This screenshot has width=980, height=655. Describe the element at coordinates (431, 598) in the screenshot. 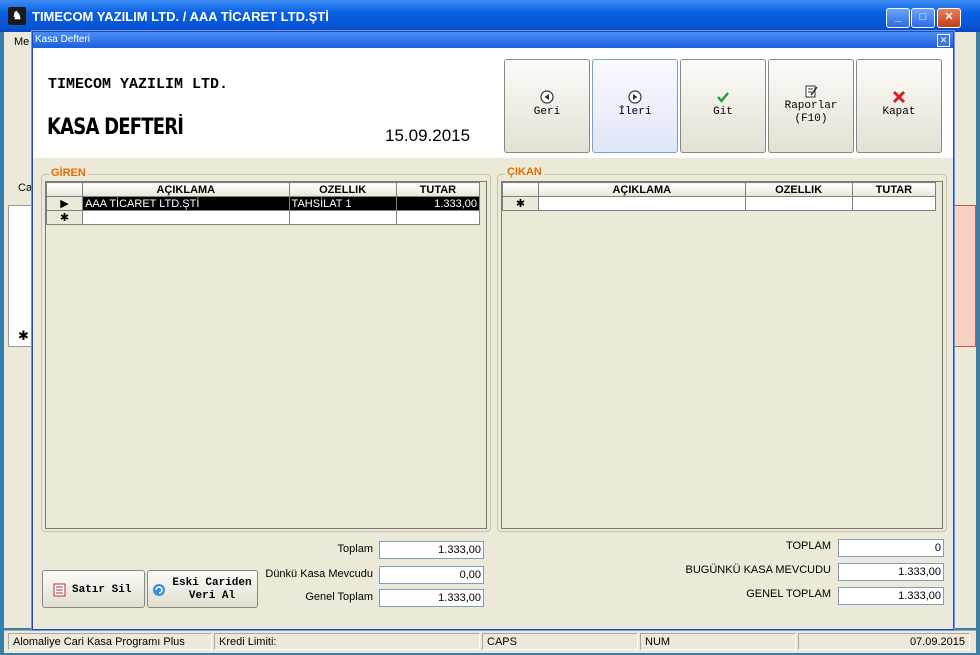

I see `genel-toplam-field: 1.333,00` at that location.